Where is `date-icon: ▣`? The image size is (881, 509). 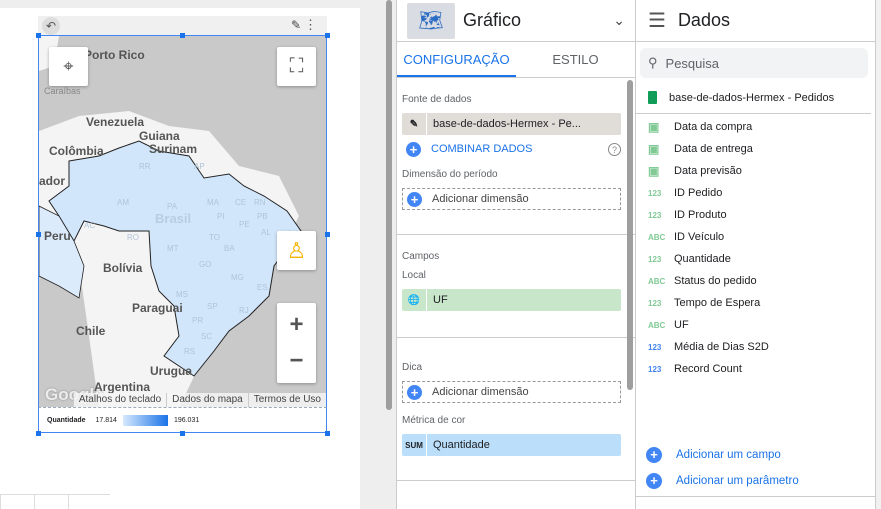
date-icon: ▣ is located at coordinates (654, 149).